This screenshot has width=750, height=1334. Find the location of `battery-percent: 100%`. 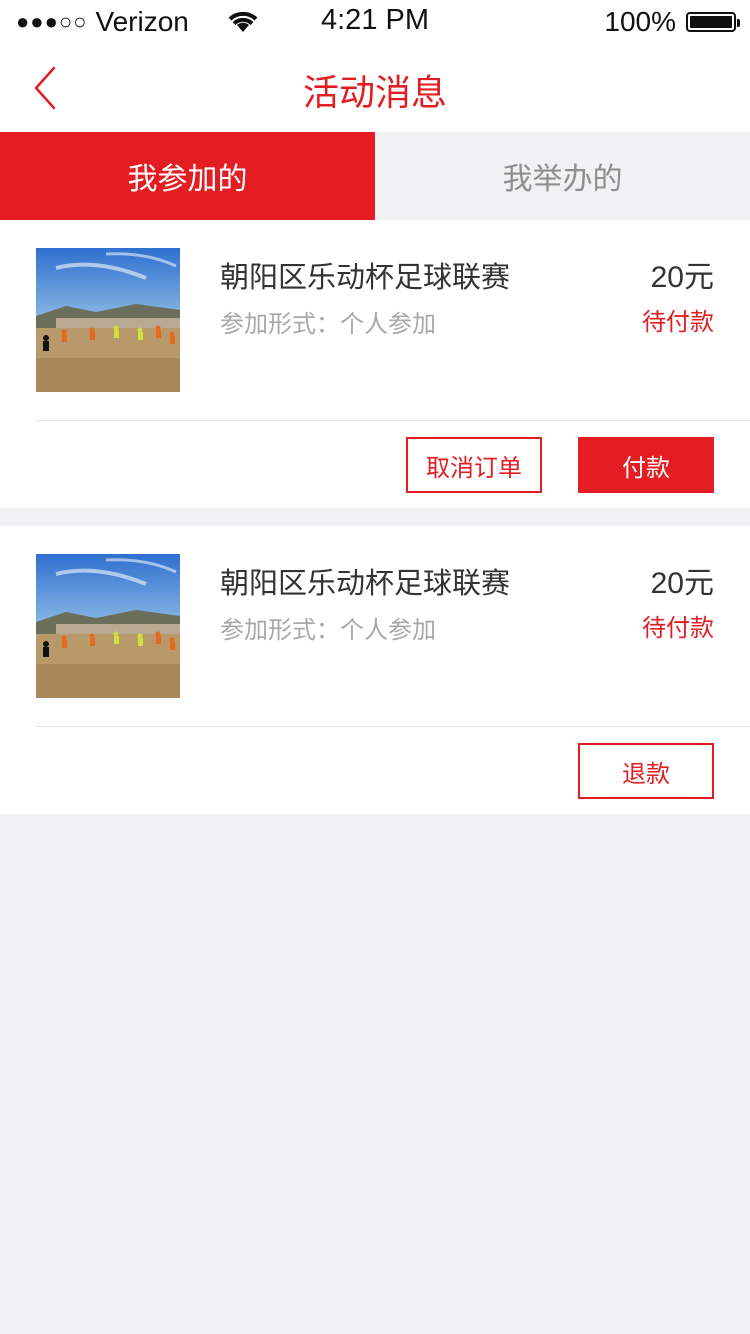

battery-percent: 100% is located at coordinates (640, 21).